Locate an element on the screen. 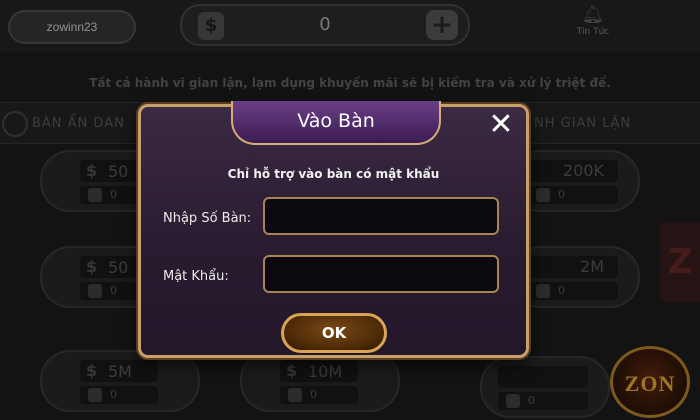 Image resolution: width=700 pixels, height=420 pixels. dialog-title: Vào Bàn is located at coordinates (336, 121).